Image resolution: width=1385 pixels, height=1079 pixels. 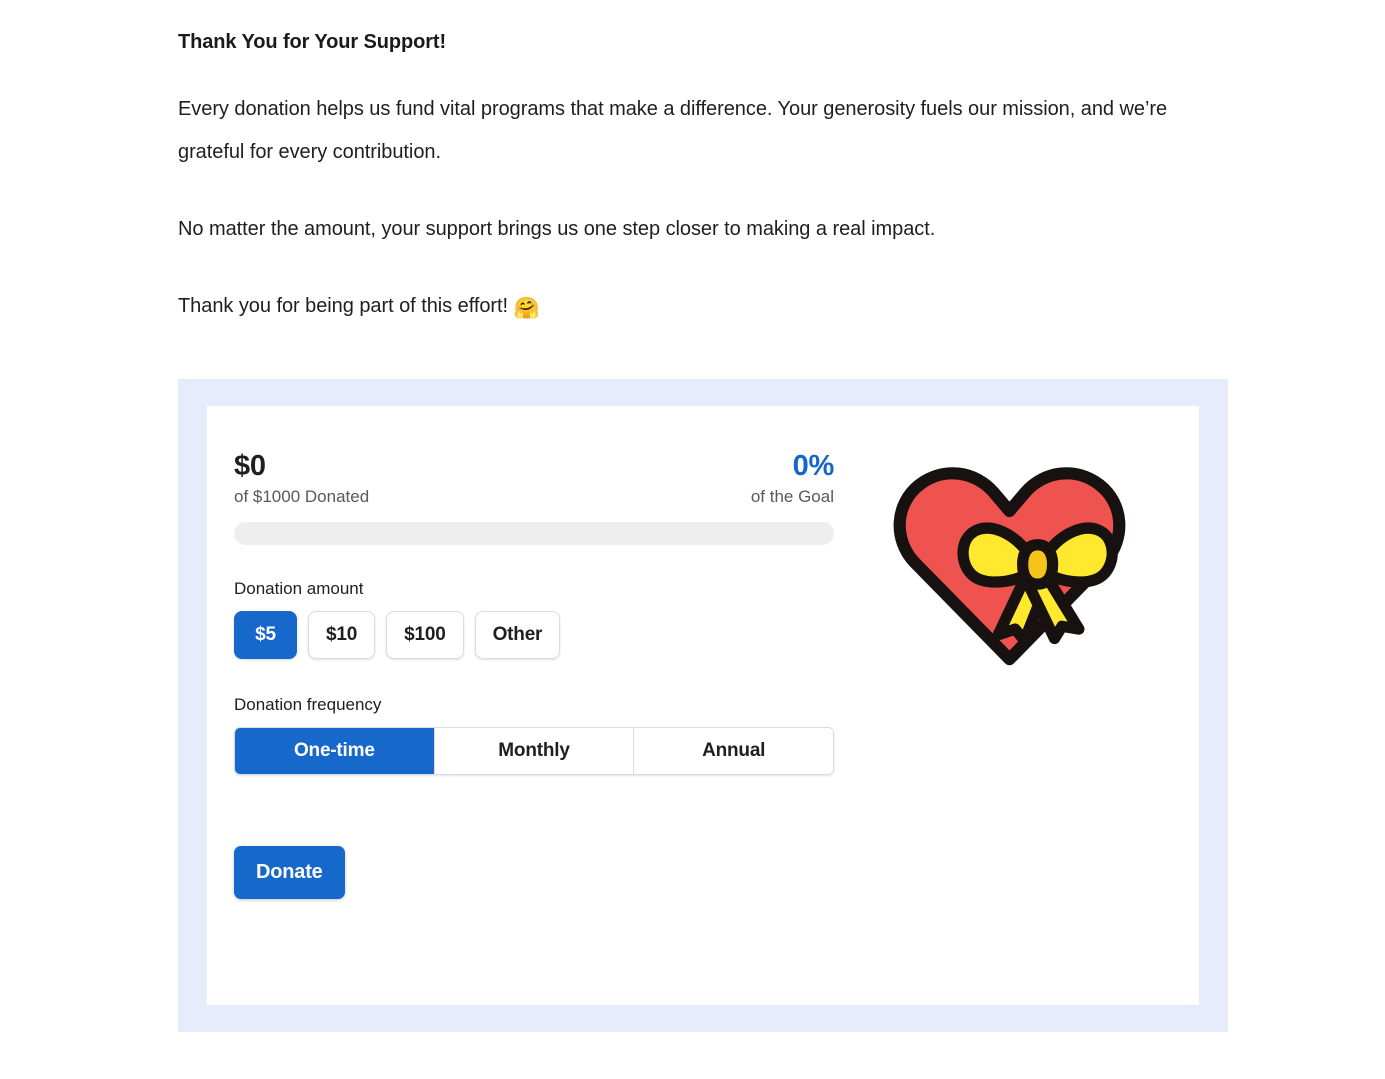 I want to click on donation-frequency-section: Donation frequency One-time Monthly Annual, so click(x=544, y=734).